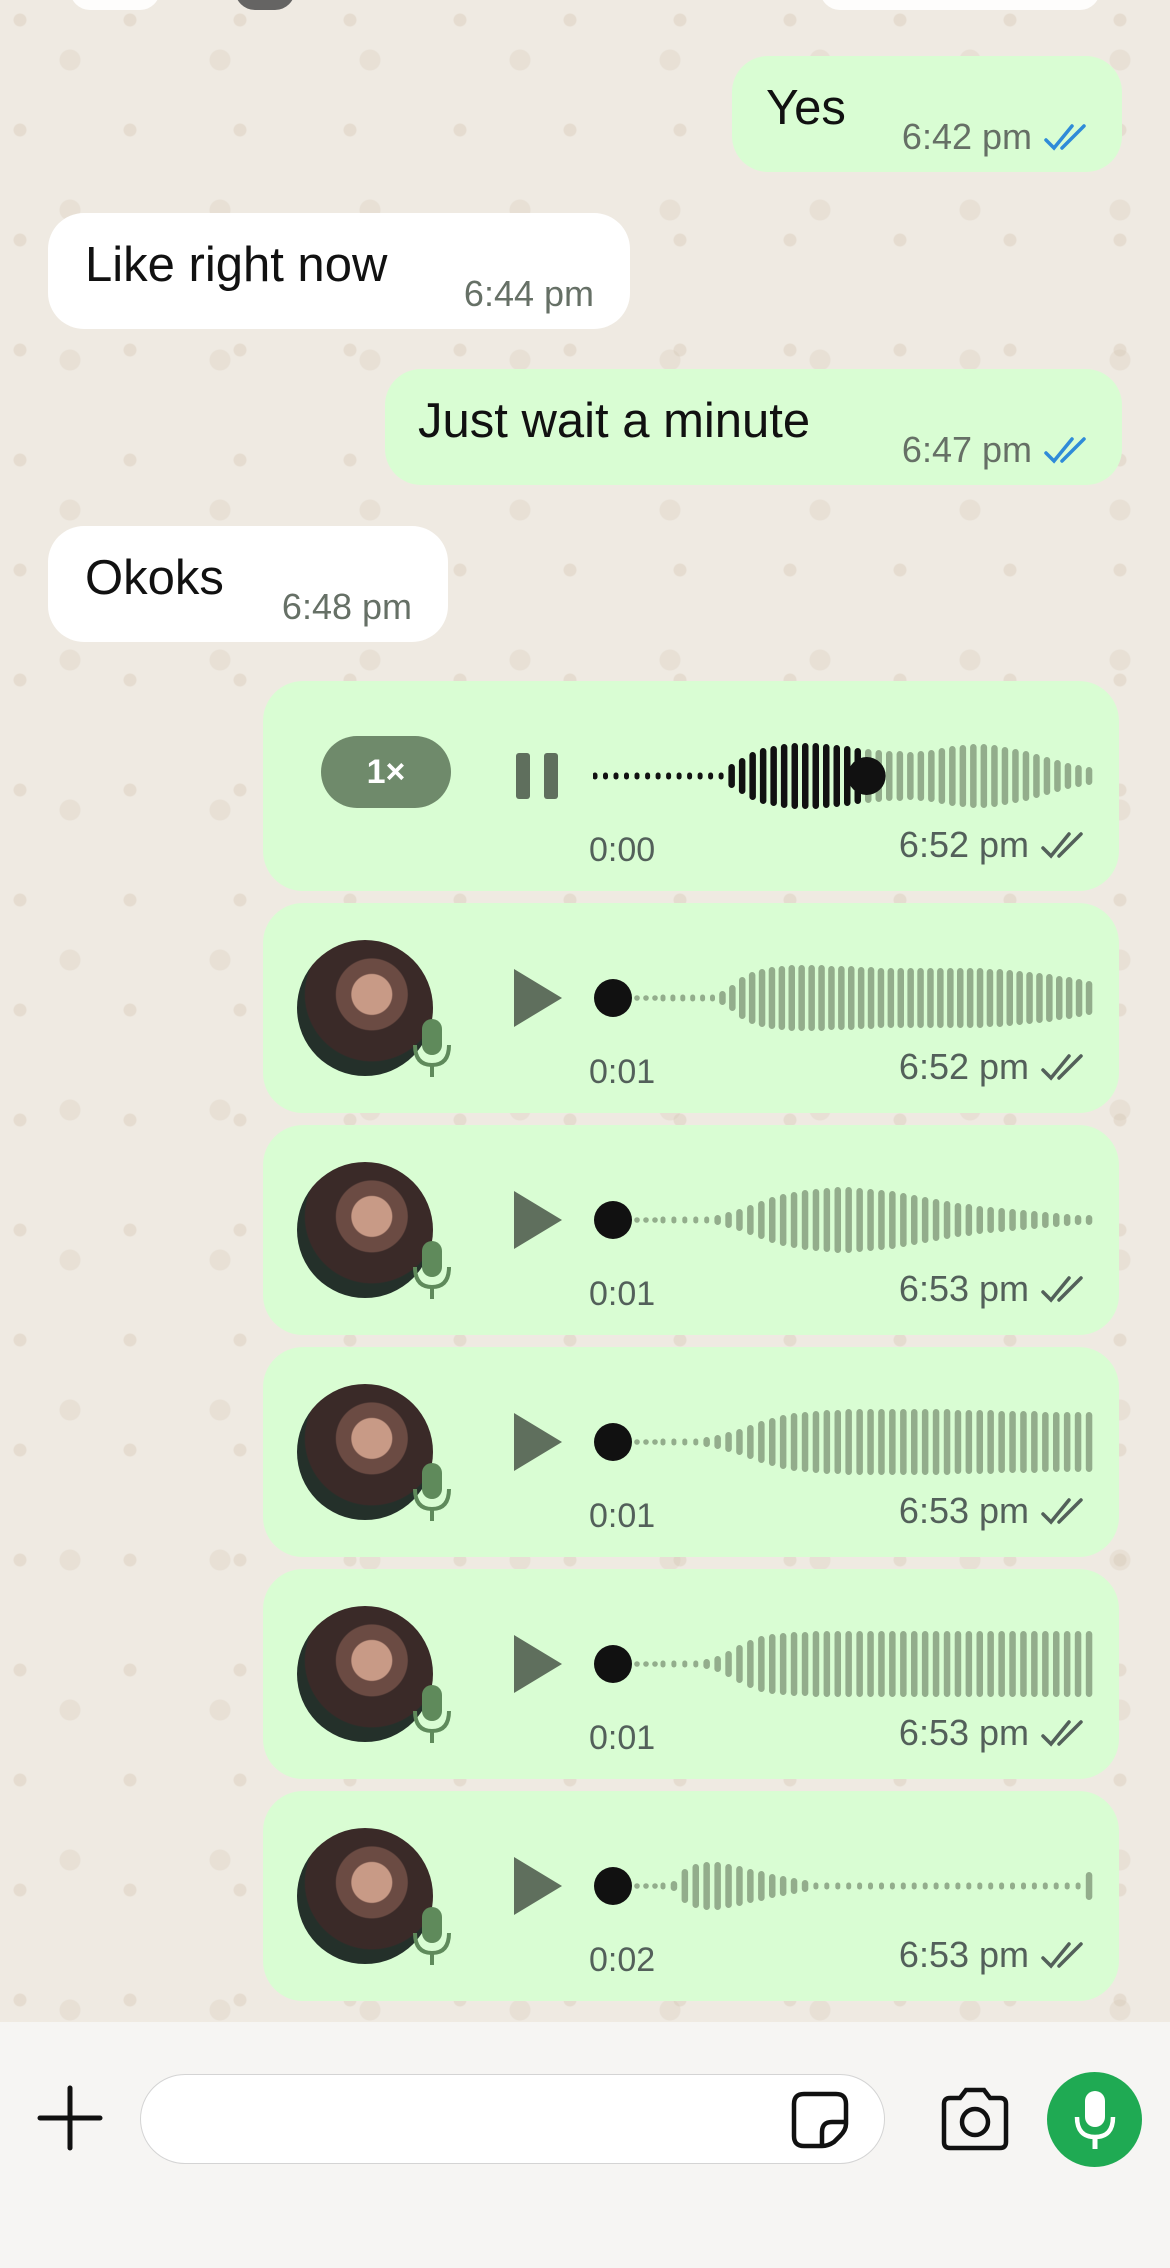  Describe the element at coordinates (820, 2120) in the screenshot. I see `sticker-icon` at that location.